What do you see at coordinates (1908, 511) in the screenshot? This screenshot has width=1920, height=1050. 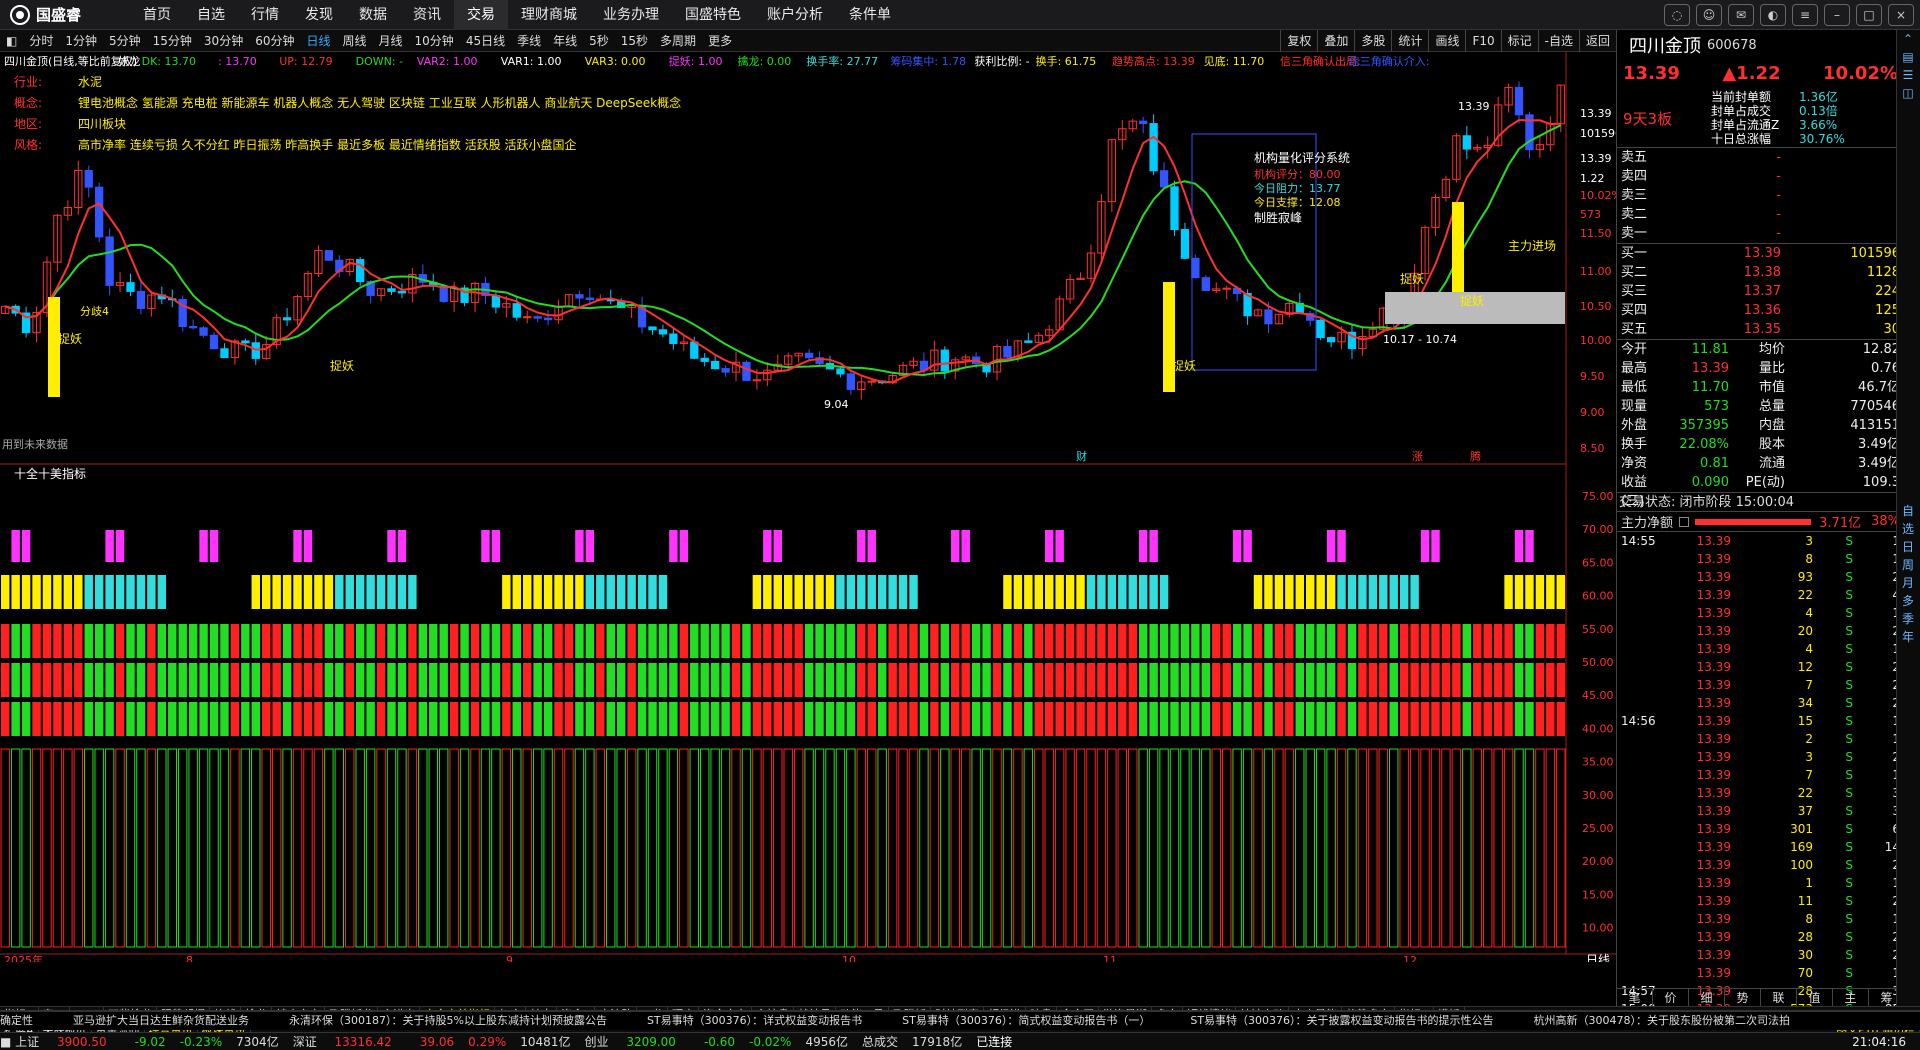 I see `side-tab: 自` at bounding box center [1908, 511].